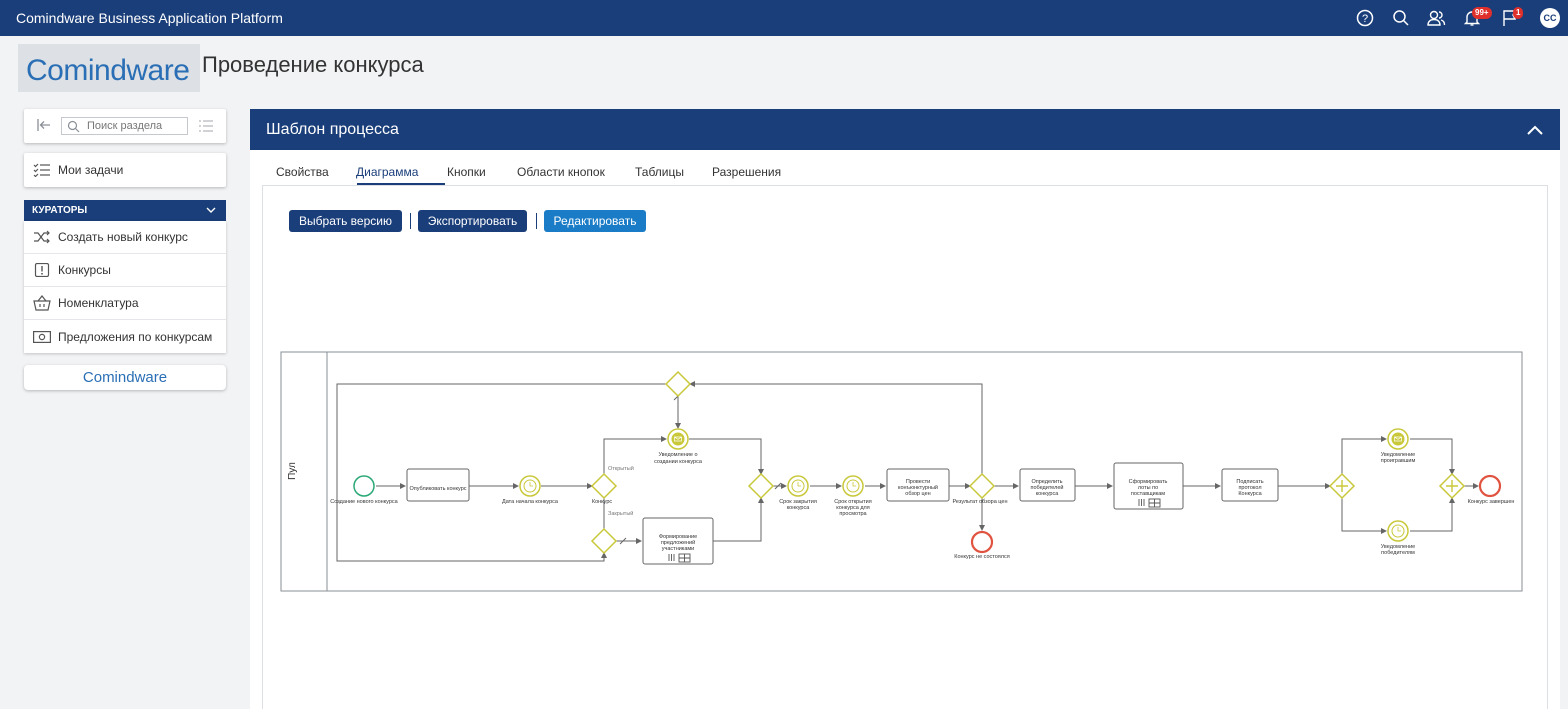 This screenshot has width=1568, height=709. I want to click on task-review-label-3: обзор цен, so click(917, 494).